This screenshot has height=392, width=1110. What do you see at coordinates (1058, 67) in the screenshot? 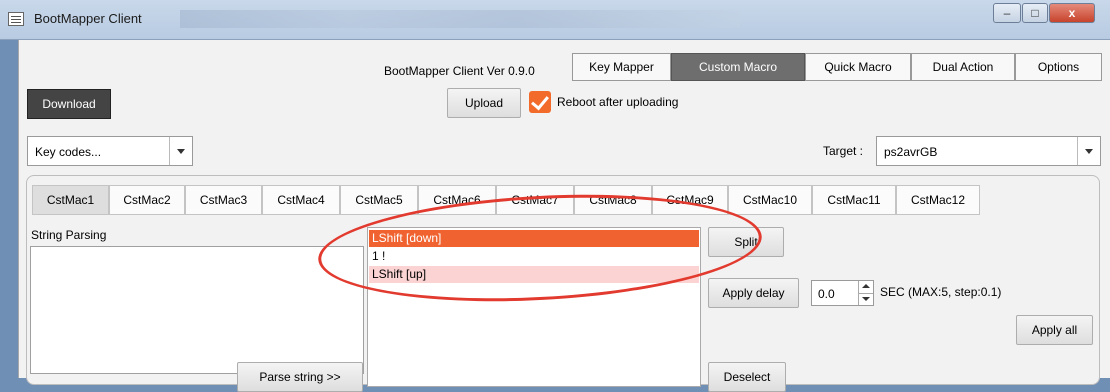
I see `tab-options: Options` at bounding box center [1058, 67].